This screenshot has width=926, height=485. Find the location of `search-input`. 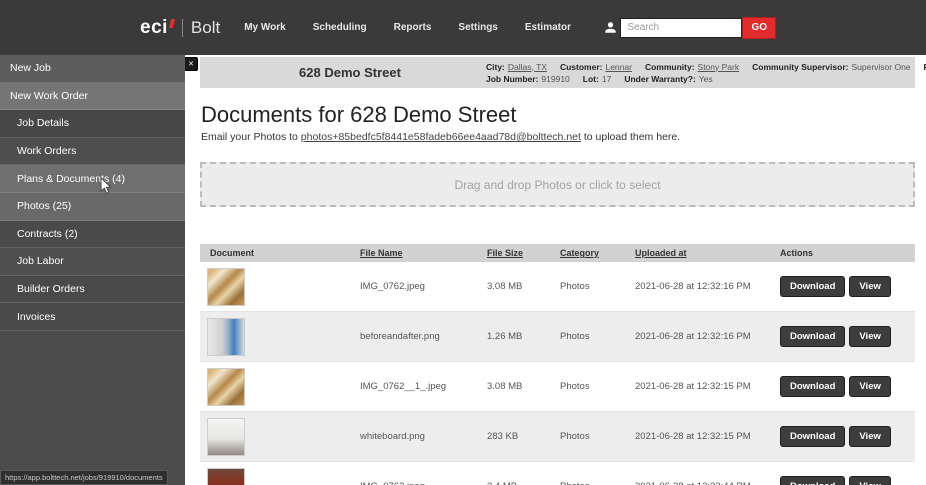

search-input is located at coordinates (681, 27).